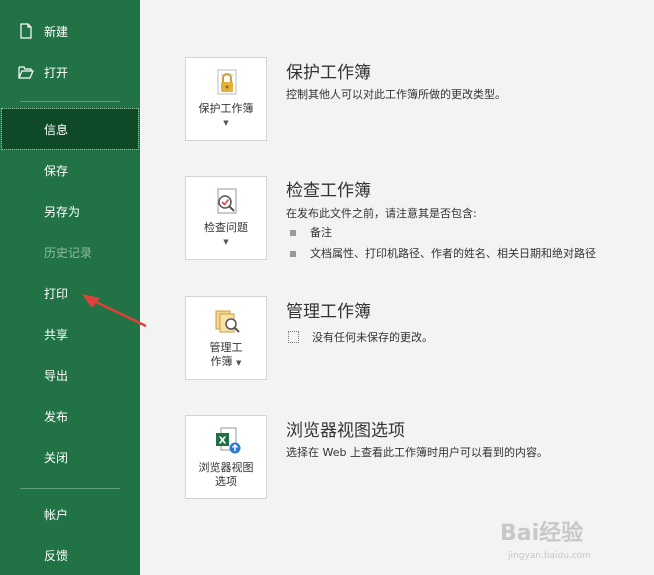 Image resolution: width=654 pixels, height=575 pixels. What do you see at coordinates (550, 556) in the screenshot?
I see `watermark-url: jingyan.baidu.com` at bounding box center [550, 556].